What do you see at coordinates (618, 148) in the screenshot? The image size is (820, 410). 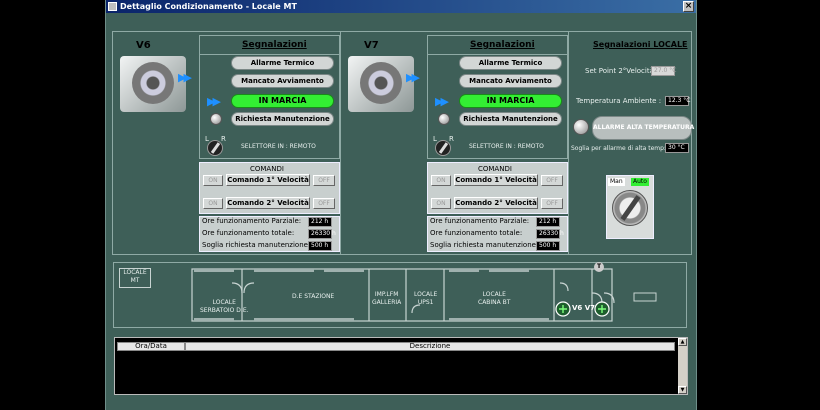 I see `high-temp-threshold-label: Soglia per allarme di alta temp:` at bounding box center [618, 148].